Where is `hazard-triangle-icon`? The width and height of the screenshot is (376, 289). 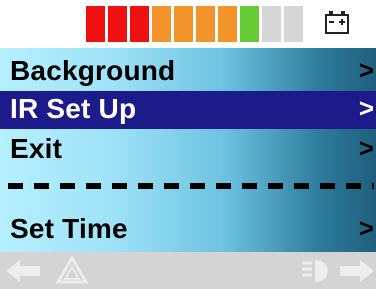
hazard-triangle-icon is located at coordinates (72, 270).